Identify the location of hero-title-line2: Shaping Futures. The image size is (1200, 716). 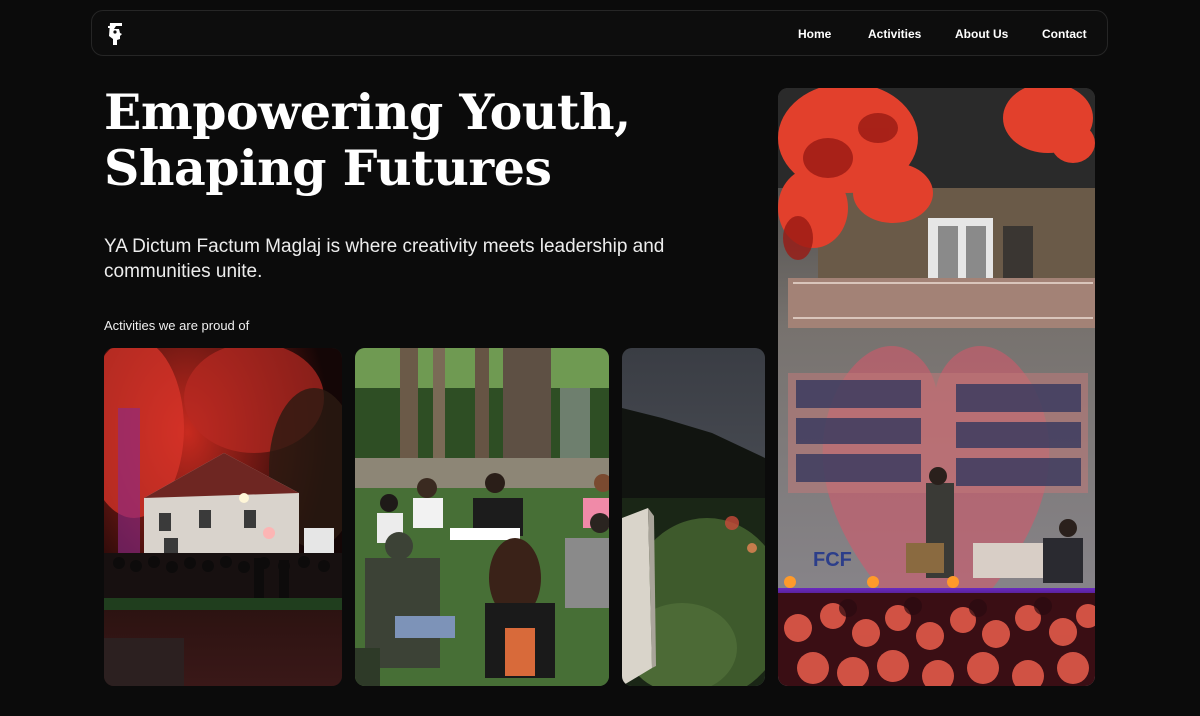
(328, 168).